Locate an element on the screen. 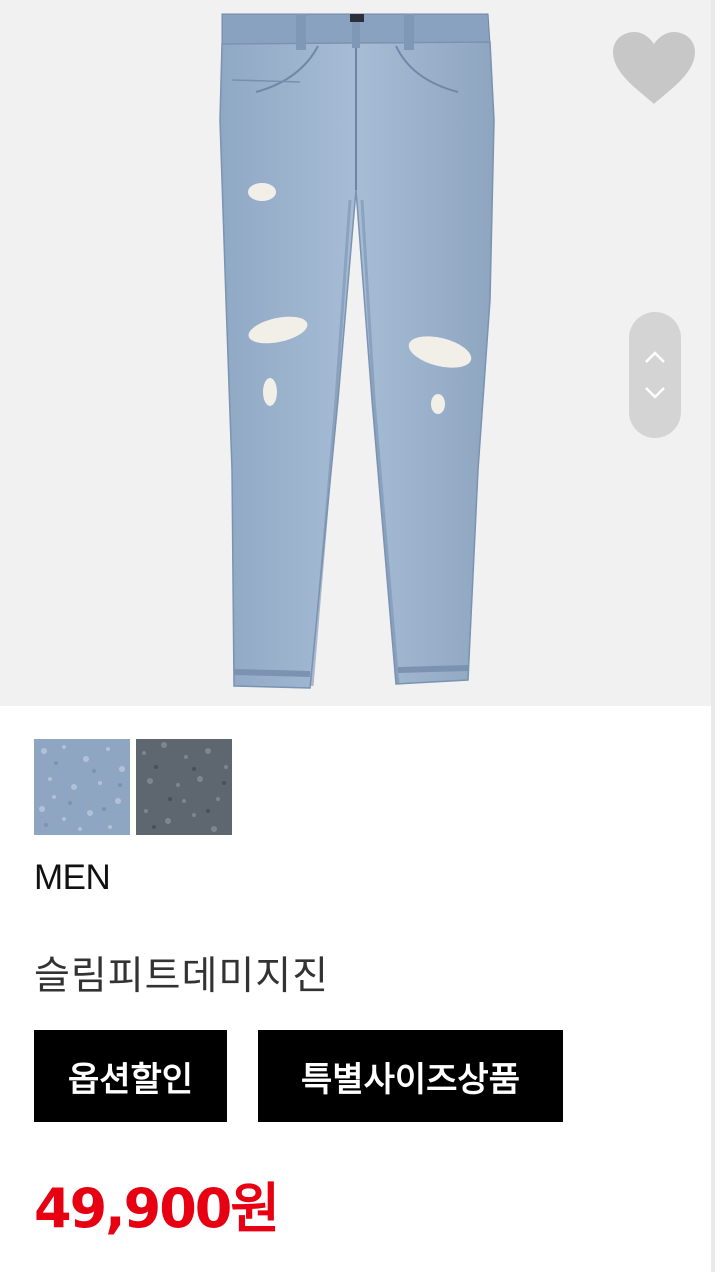 This screenshot has height=1272, width=715. image-up-button is located at coordinates (655, 357).